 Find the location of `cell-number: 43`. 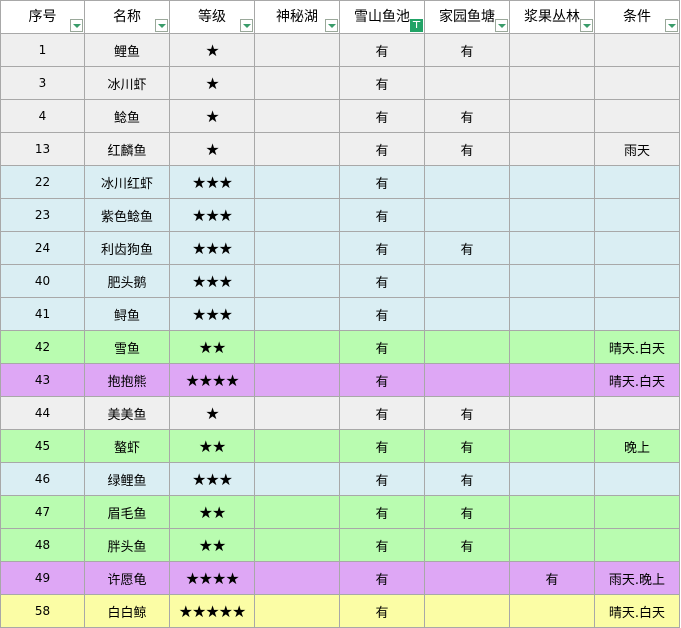

cell-number: 43 is located at coordinates (42, 380).